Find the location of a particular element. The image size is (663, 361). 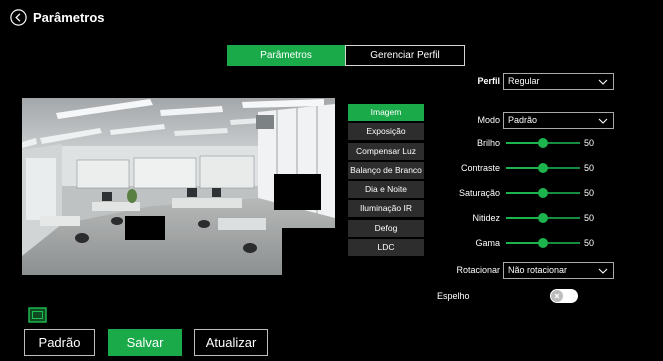

contrast-slider is located at coordinates (543, 168).